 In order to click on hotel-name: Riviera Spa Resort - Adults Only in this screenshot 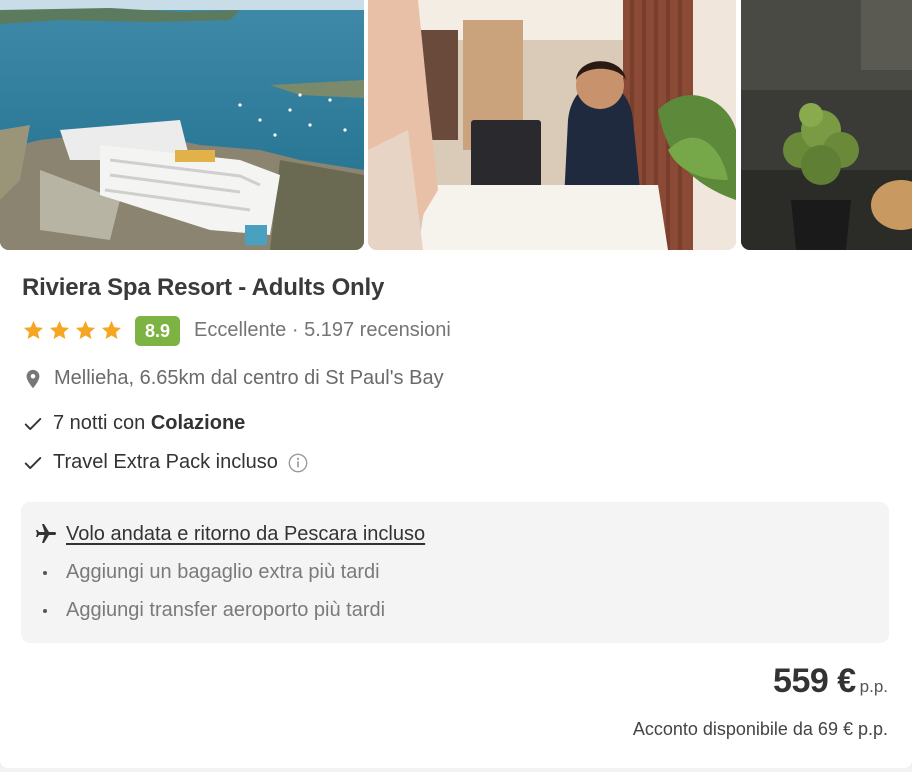, I will do `click(203, 288)`.